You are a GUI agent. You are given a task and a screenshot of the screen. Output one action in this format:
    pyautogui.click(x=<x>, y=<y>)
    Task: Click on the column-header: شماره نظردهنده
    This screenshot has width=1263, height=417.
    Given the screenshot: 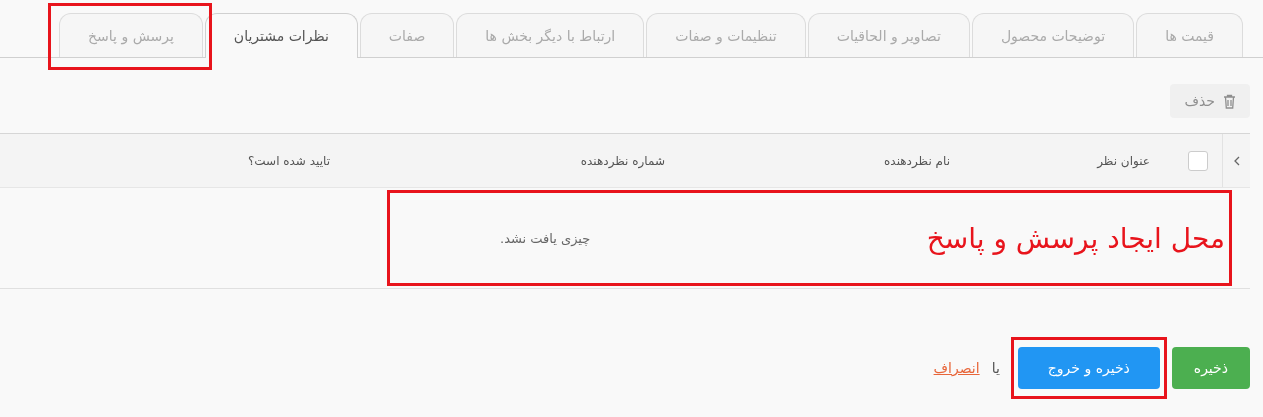 What is the action you would take?
    pyautogui.click(x=622, y=160)
    